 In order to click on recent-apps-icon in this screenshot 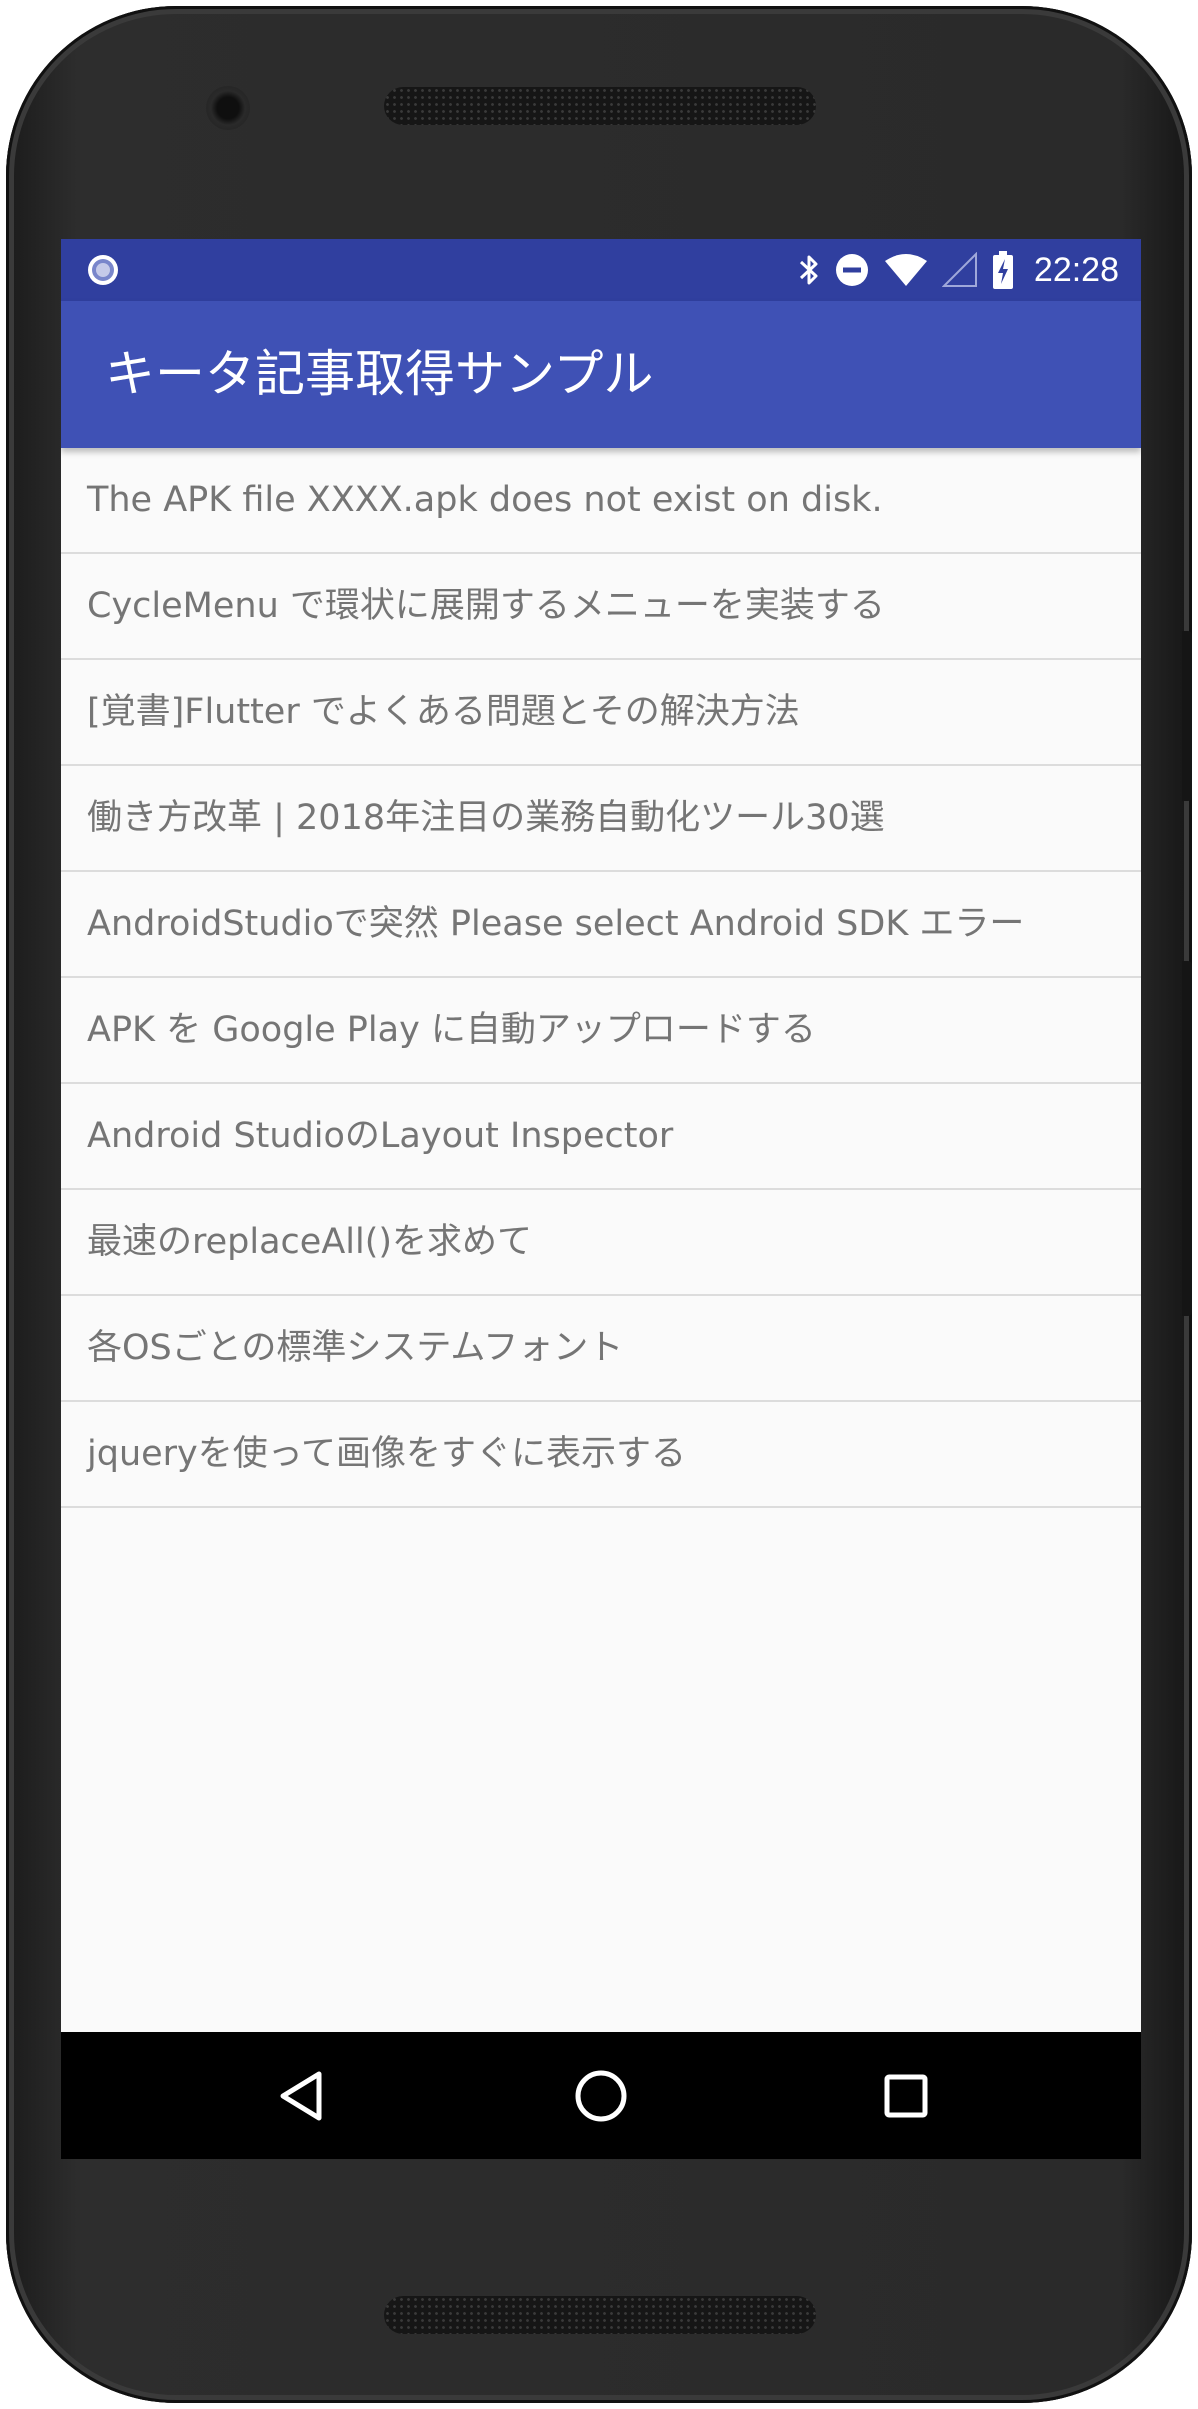, I will do `click(906, 2096)`.